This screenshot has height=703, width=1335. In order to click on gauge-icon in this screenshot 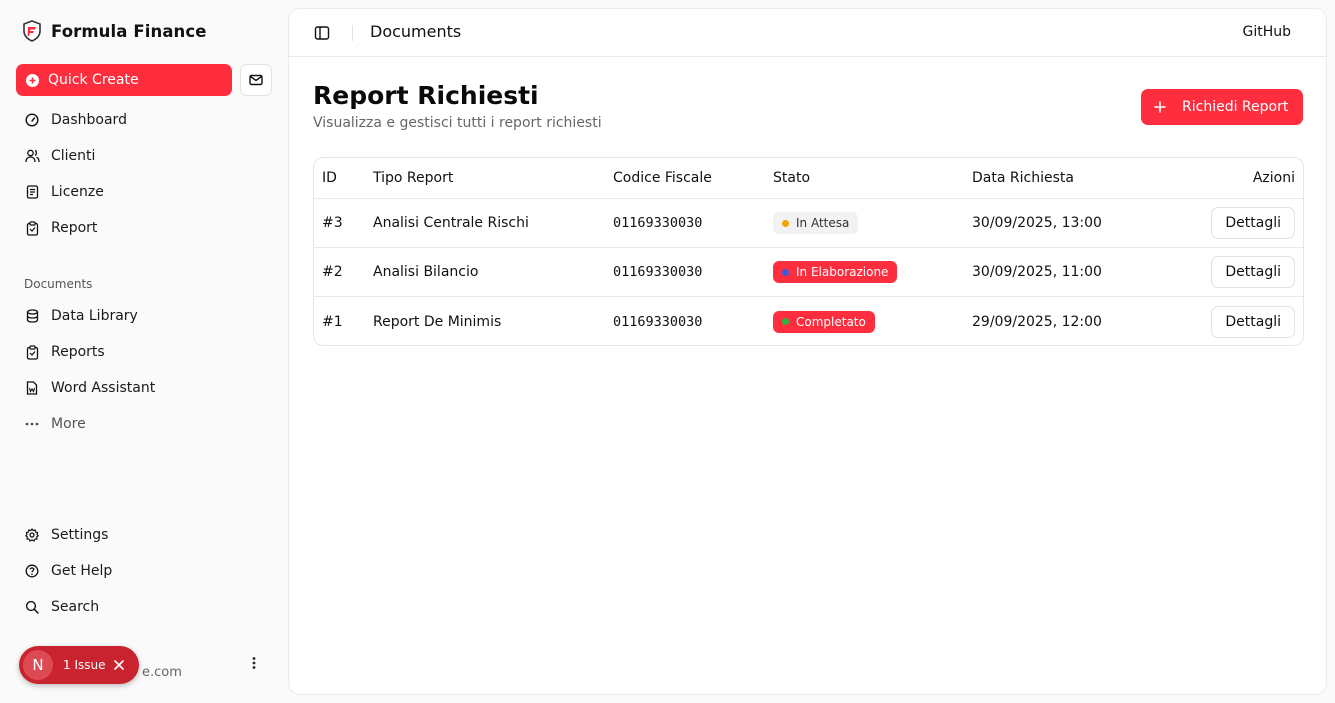, I will do `click(32, 120)`.